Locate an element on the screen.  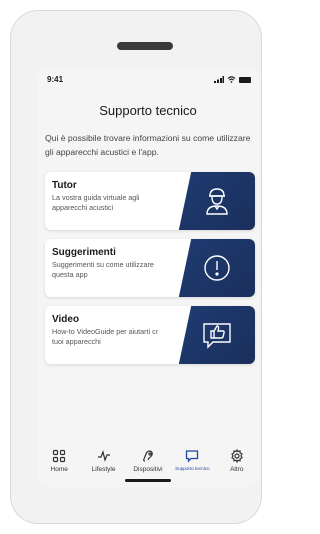
tab-label: Lifestyle is located at coordinates (103, 469).